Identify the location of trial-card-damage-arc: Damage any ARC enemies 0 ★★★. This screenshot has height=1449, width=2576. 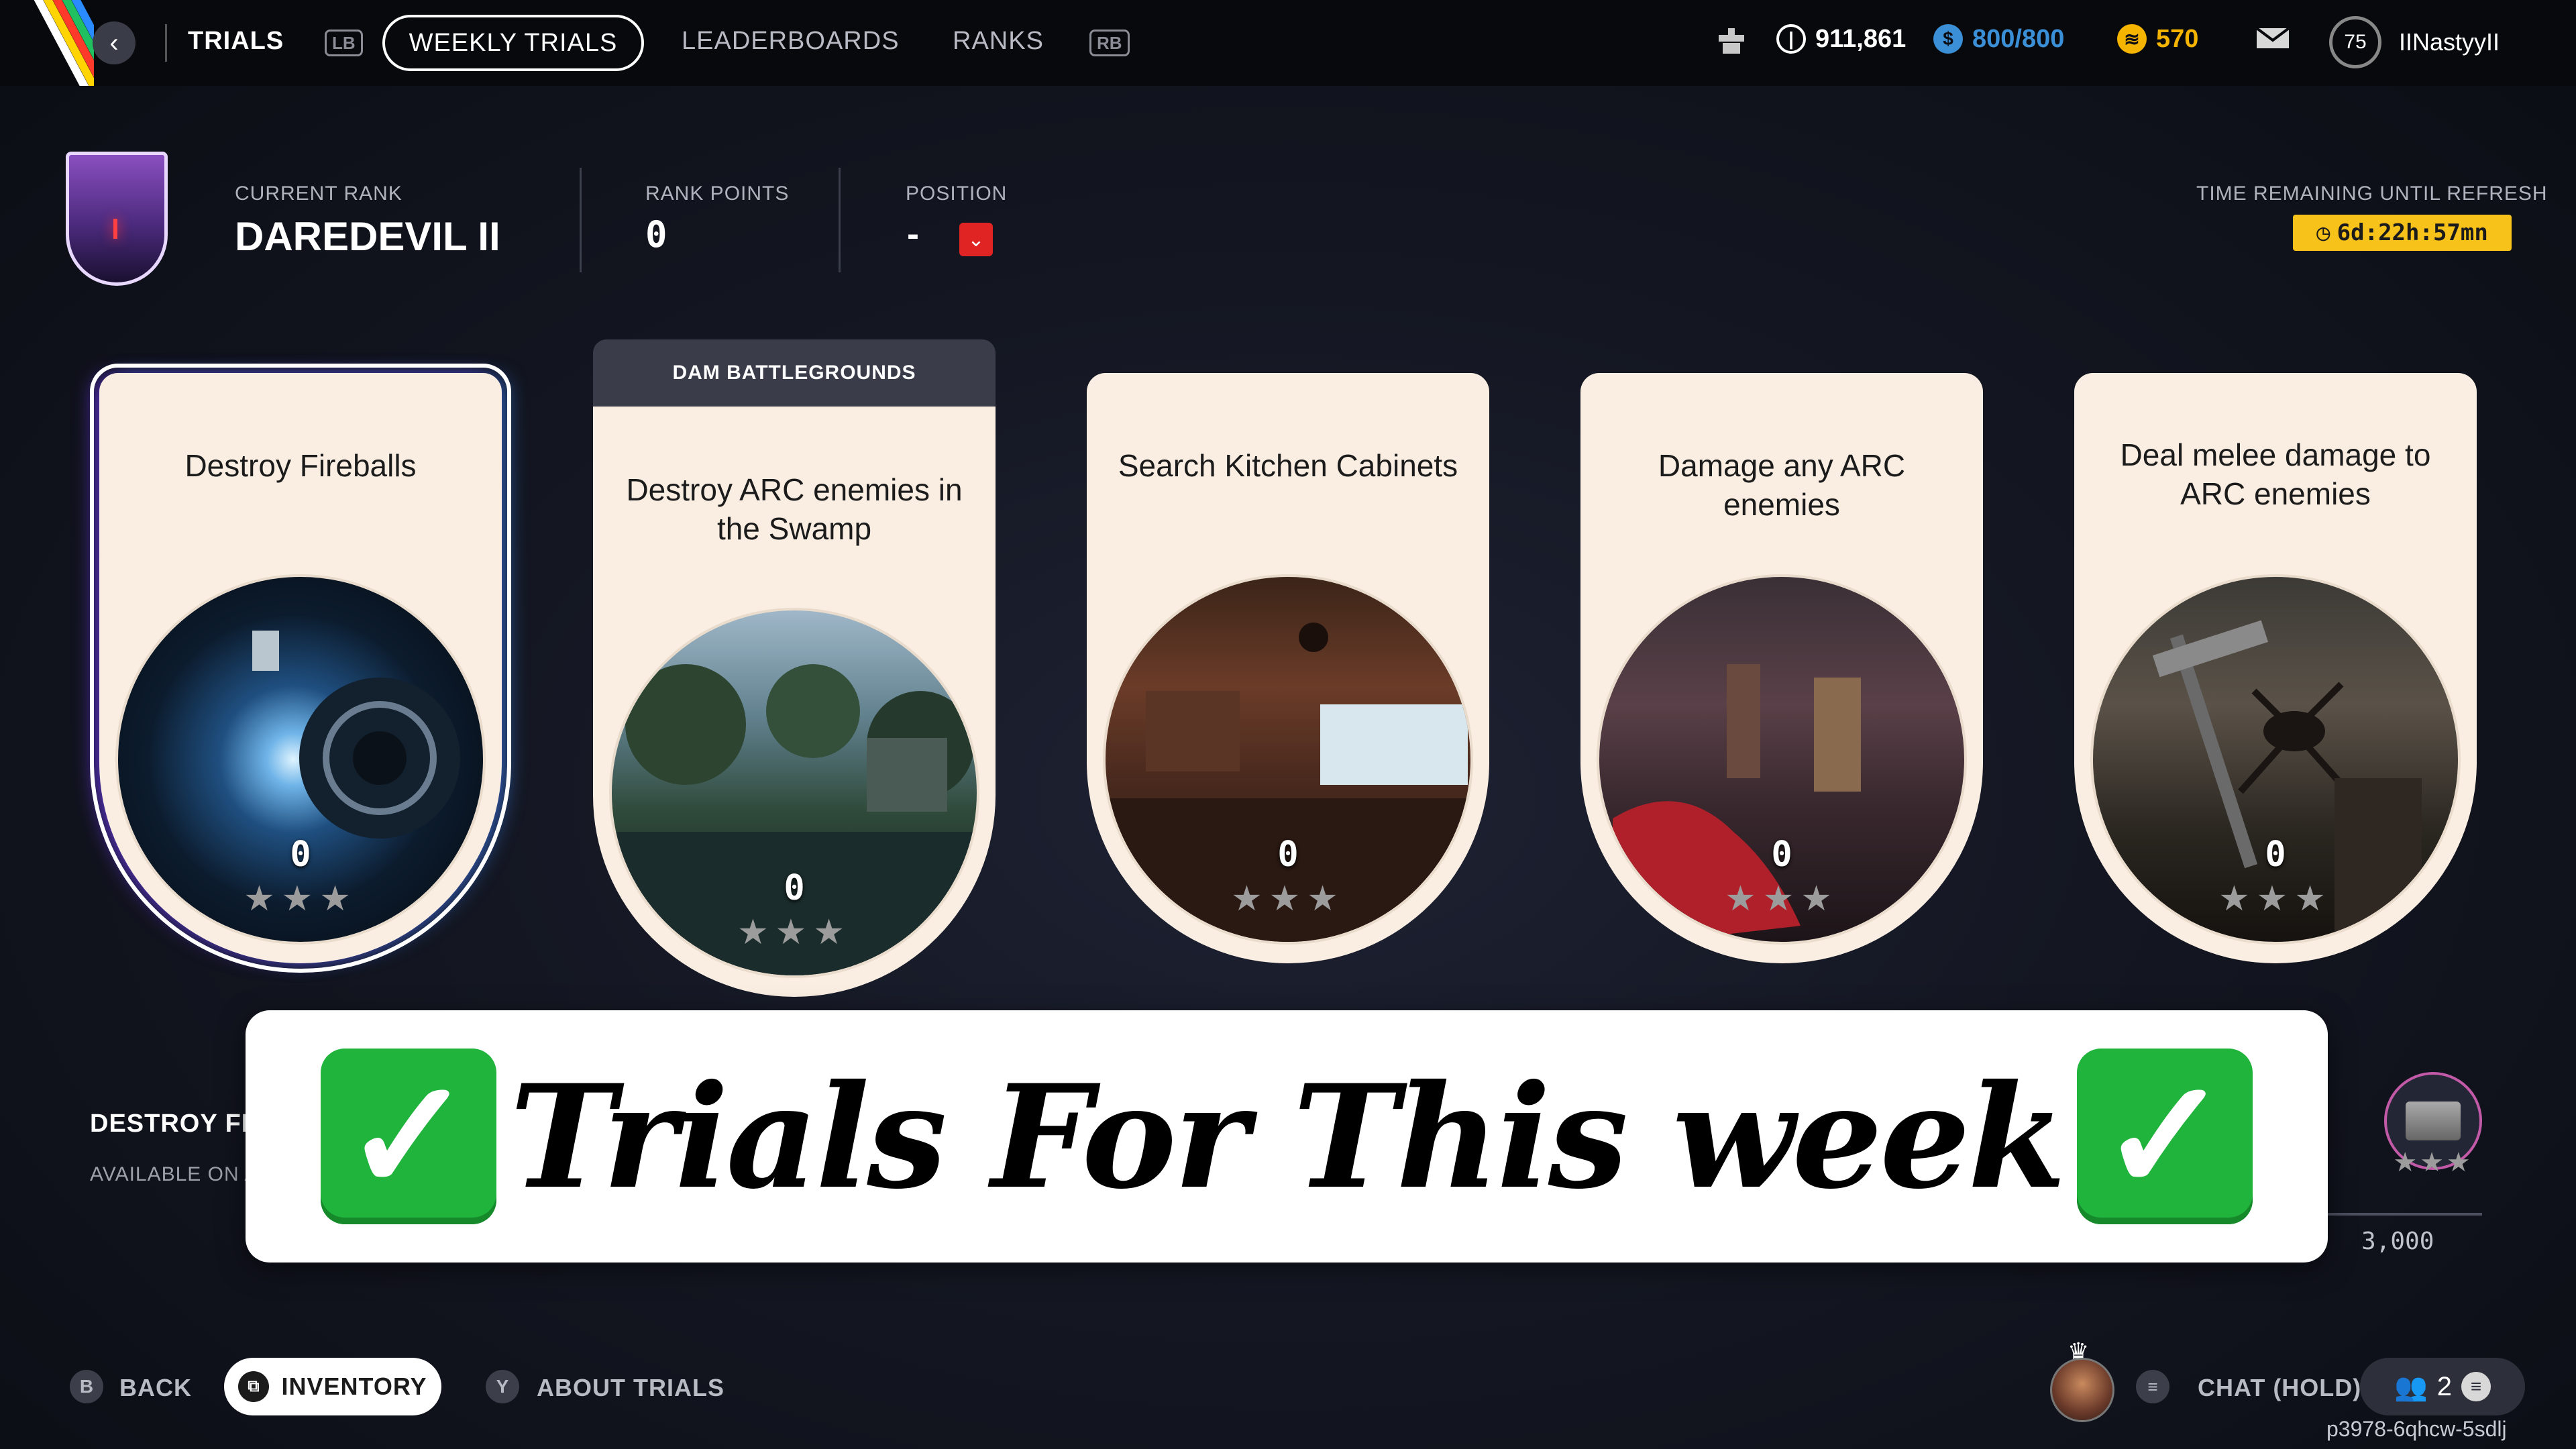
(1781, 668).